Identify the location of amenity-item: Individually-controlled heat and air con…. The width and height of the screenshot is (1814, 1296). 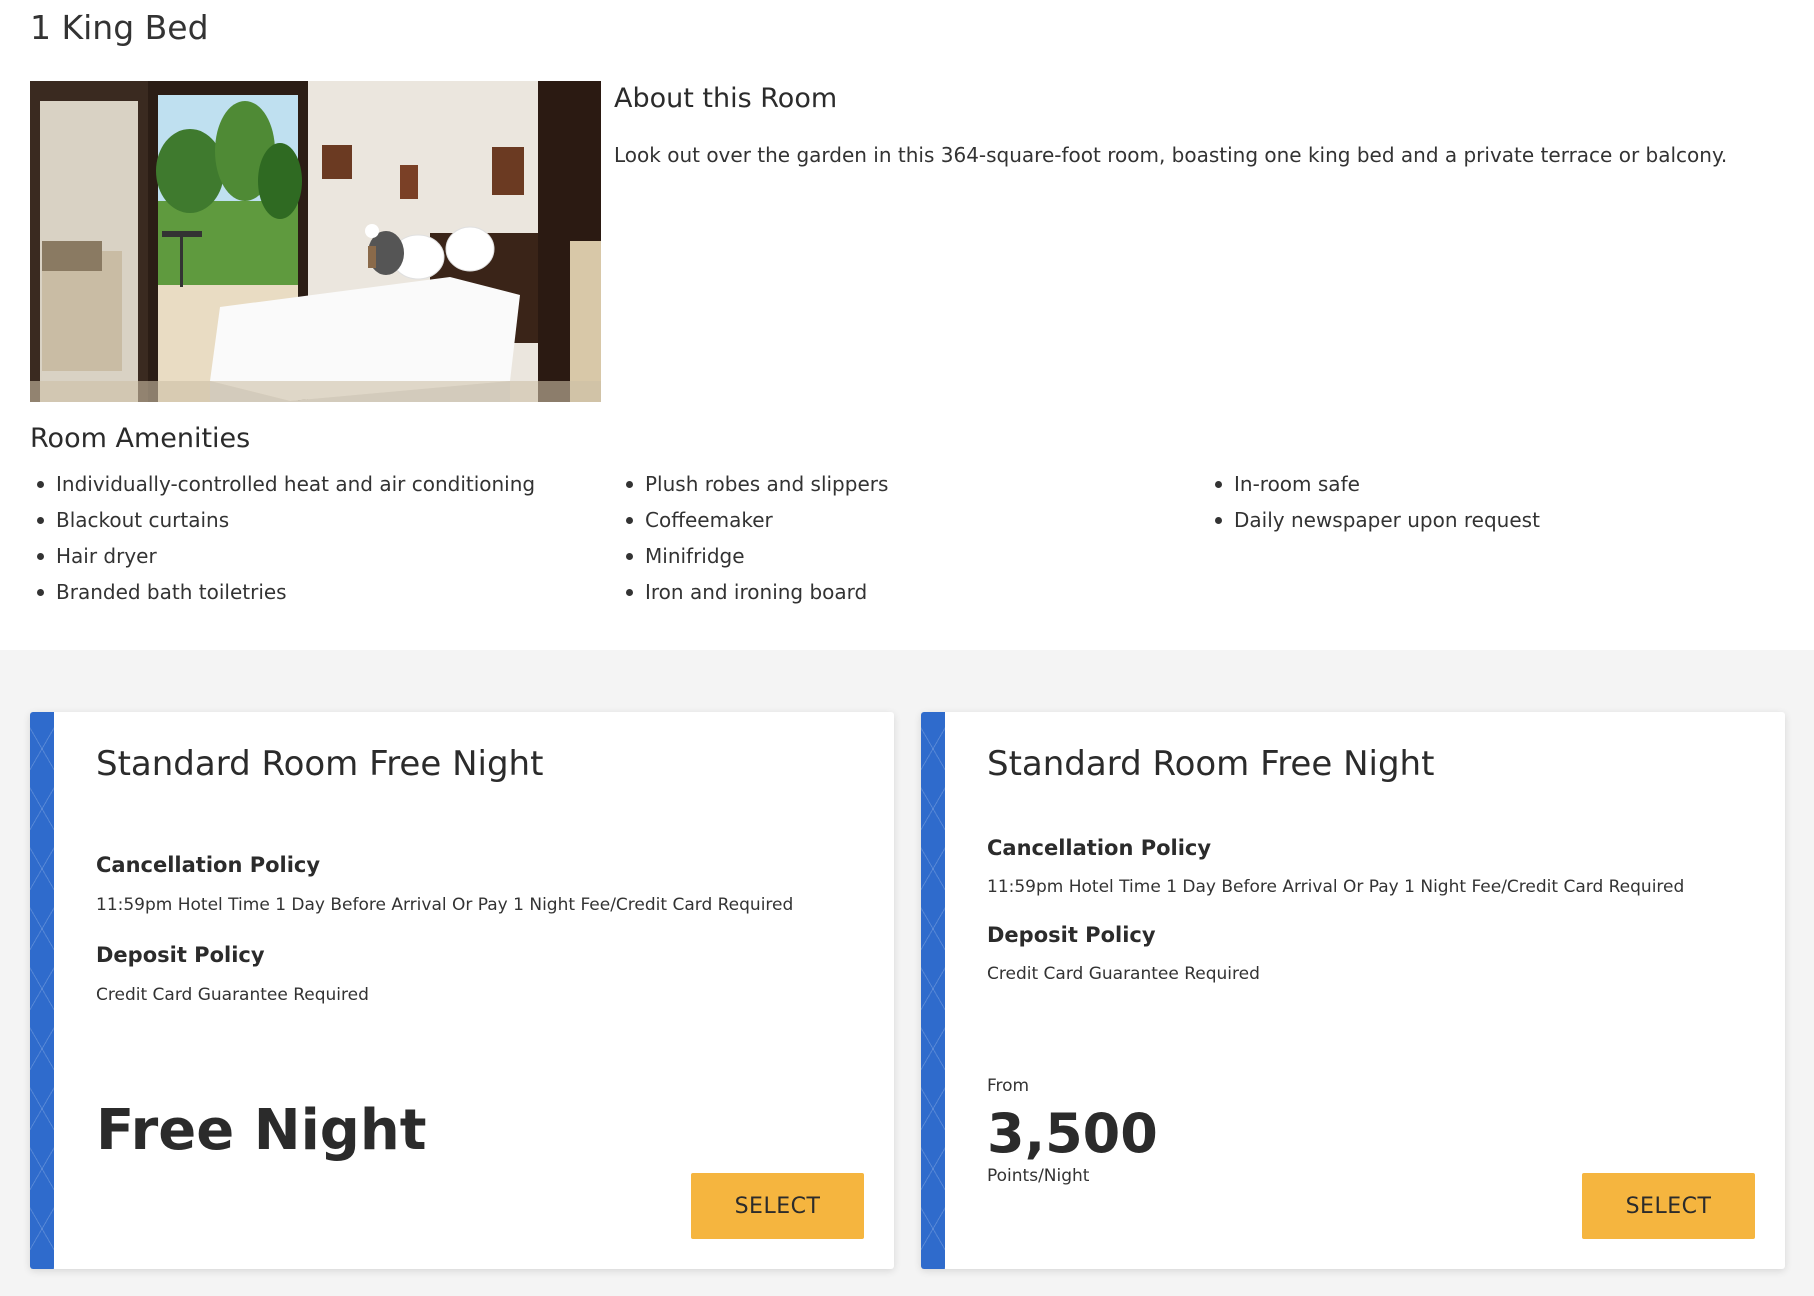
(282, 484).